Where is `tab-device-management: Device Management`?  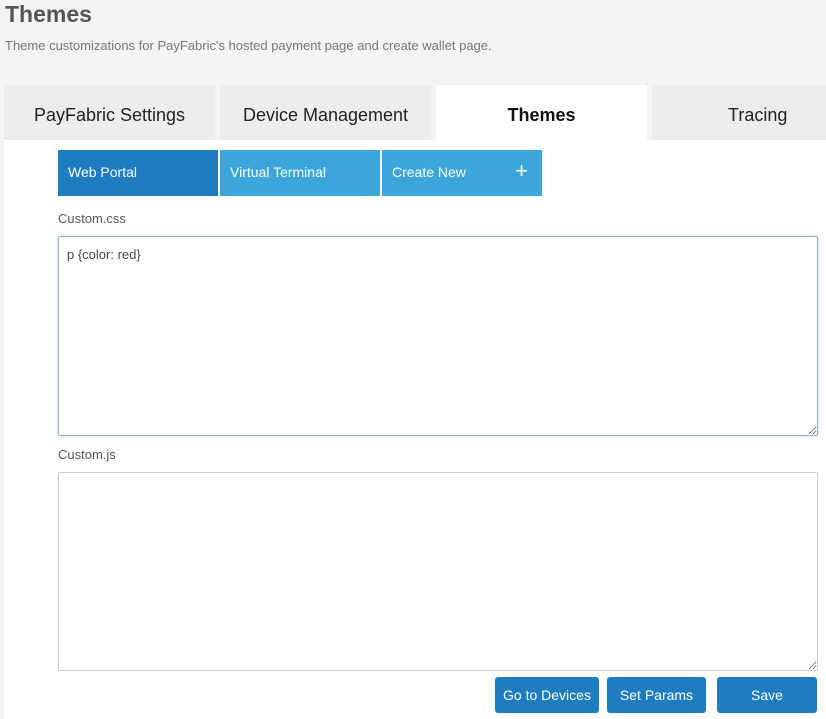
tab-device-management: Device Management is located at coordinates (325, 112).